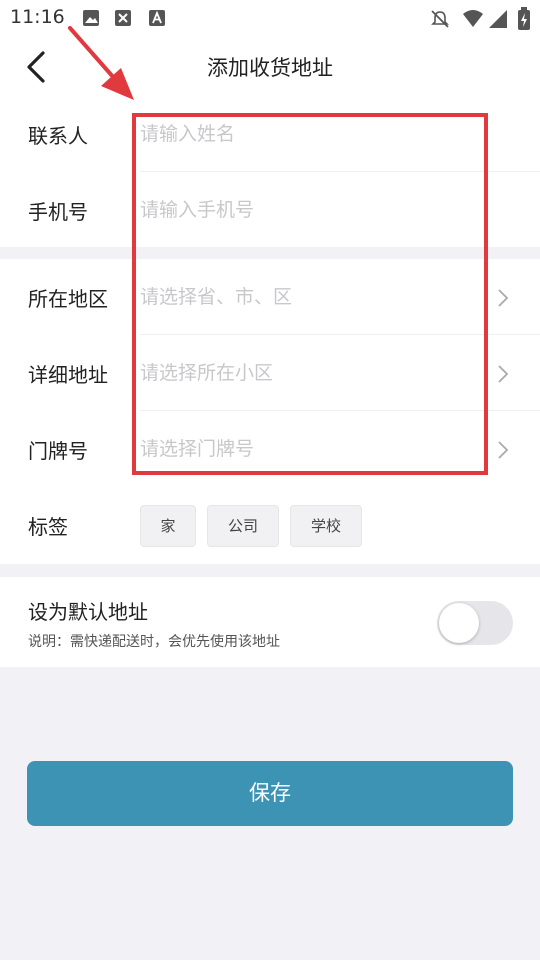 Image resolution: width=540 pixels, height=960 pixels. Describe the element at coordinates (68, 375) in the screenshot. I see `detail-address-label: 详细地址` at that location.